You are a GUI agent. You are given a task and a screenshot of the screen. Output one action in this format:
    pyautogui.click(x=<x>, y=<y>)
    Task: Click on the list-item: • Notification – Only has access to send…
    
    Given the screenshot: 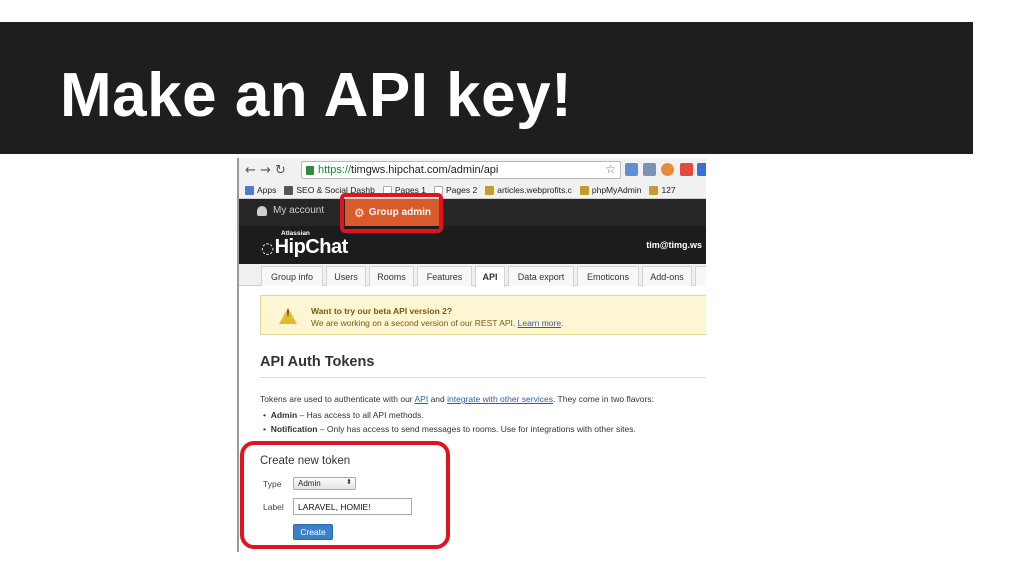 What is the action you would take?
    pyautogui.click(x=449, y=429)
    